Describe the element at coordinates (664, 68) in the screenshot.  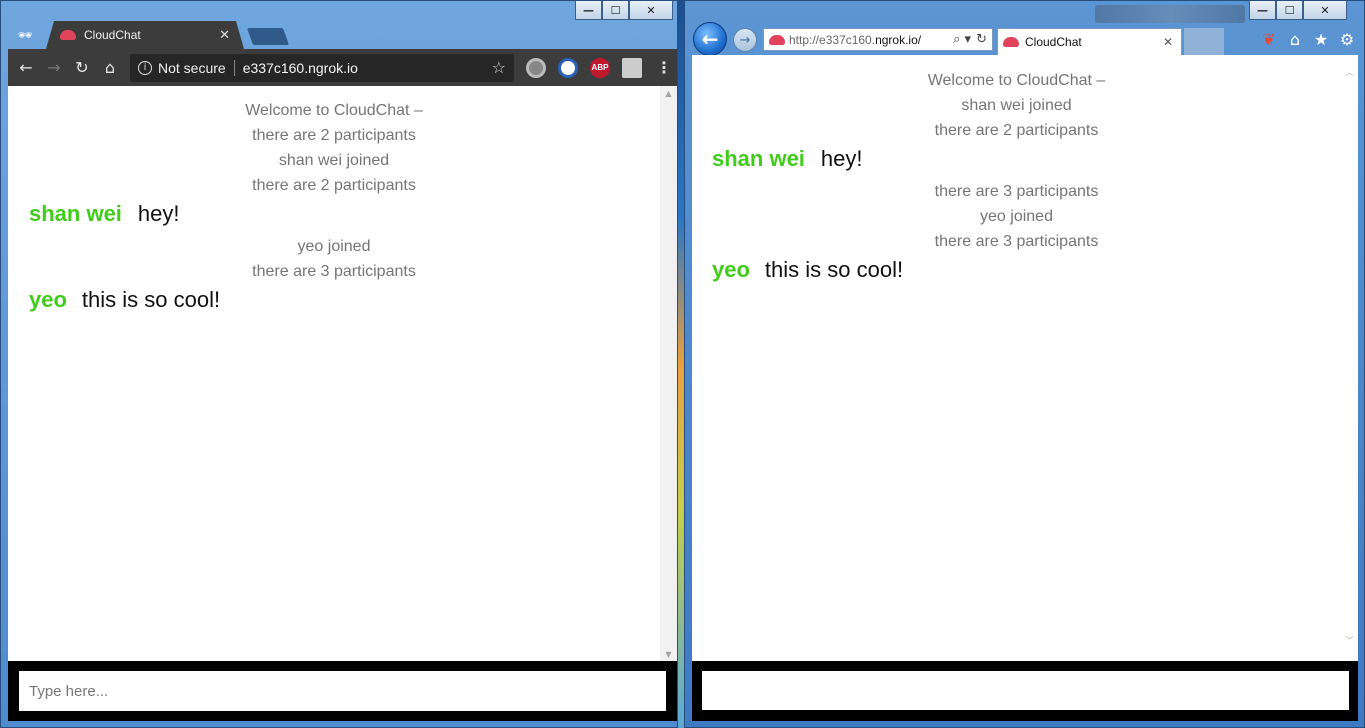
I see `menu-dots-icon: ⋮` at that location.